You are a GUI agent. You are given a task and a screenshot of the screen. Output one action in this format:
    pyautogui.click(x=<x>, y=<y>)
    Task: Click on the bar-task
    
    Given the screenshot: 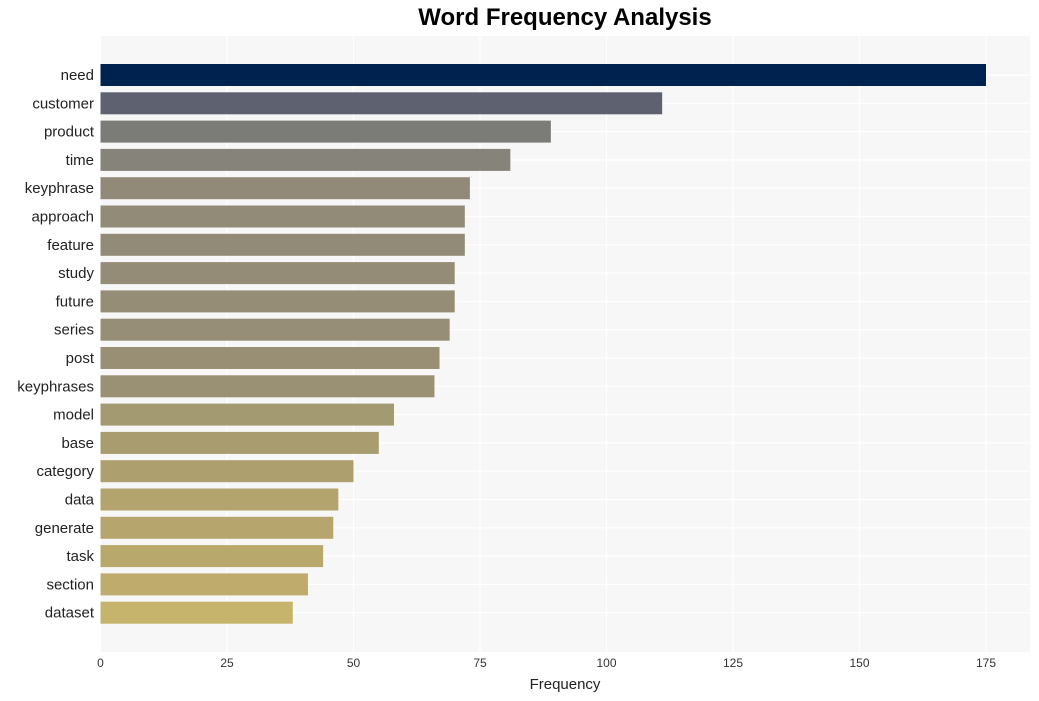 What is the action you would take?
    pyautogui.click(x=212, y=556)
    